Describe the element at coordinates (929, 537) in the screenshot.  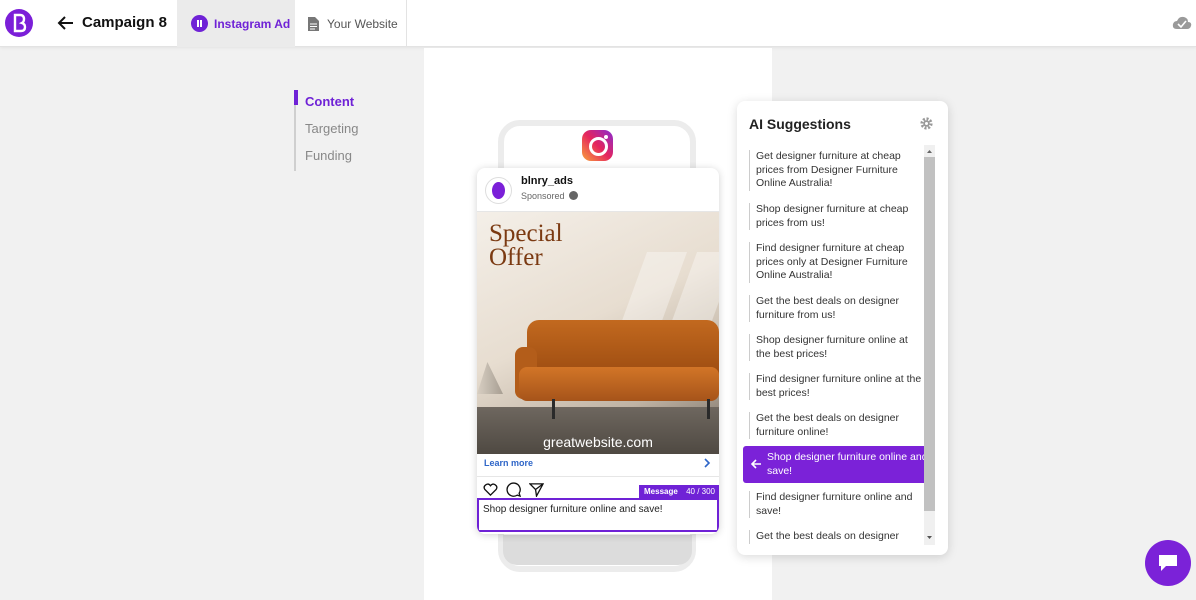
I see `scroll-down-icon` at that location.